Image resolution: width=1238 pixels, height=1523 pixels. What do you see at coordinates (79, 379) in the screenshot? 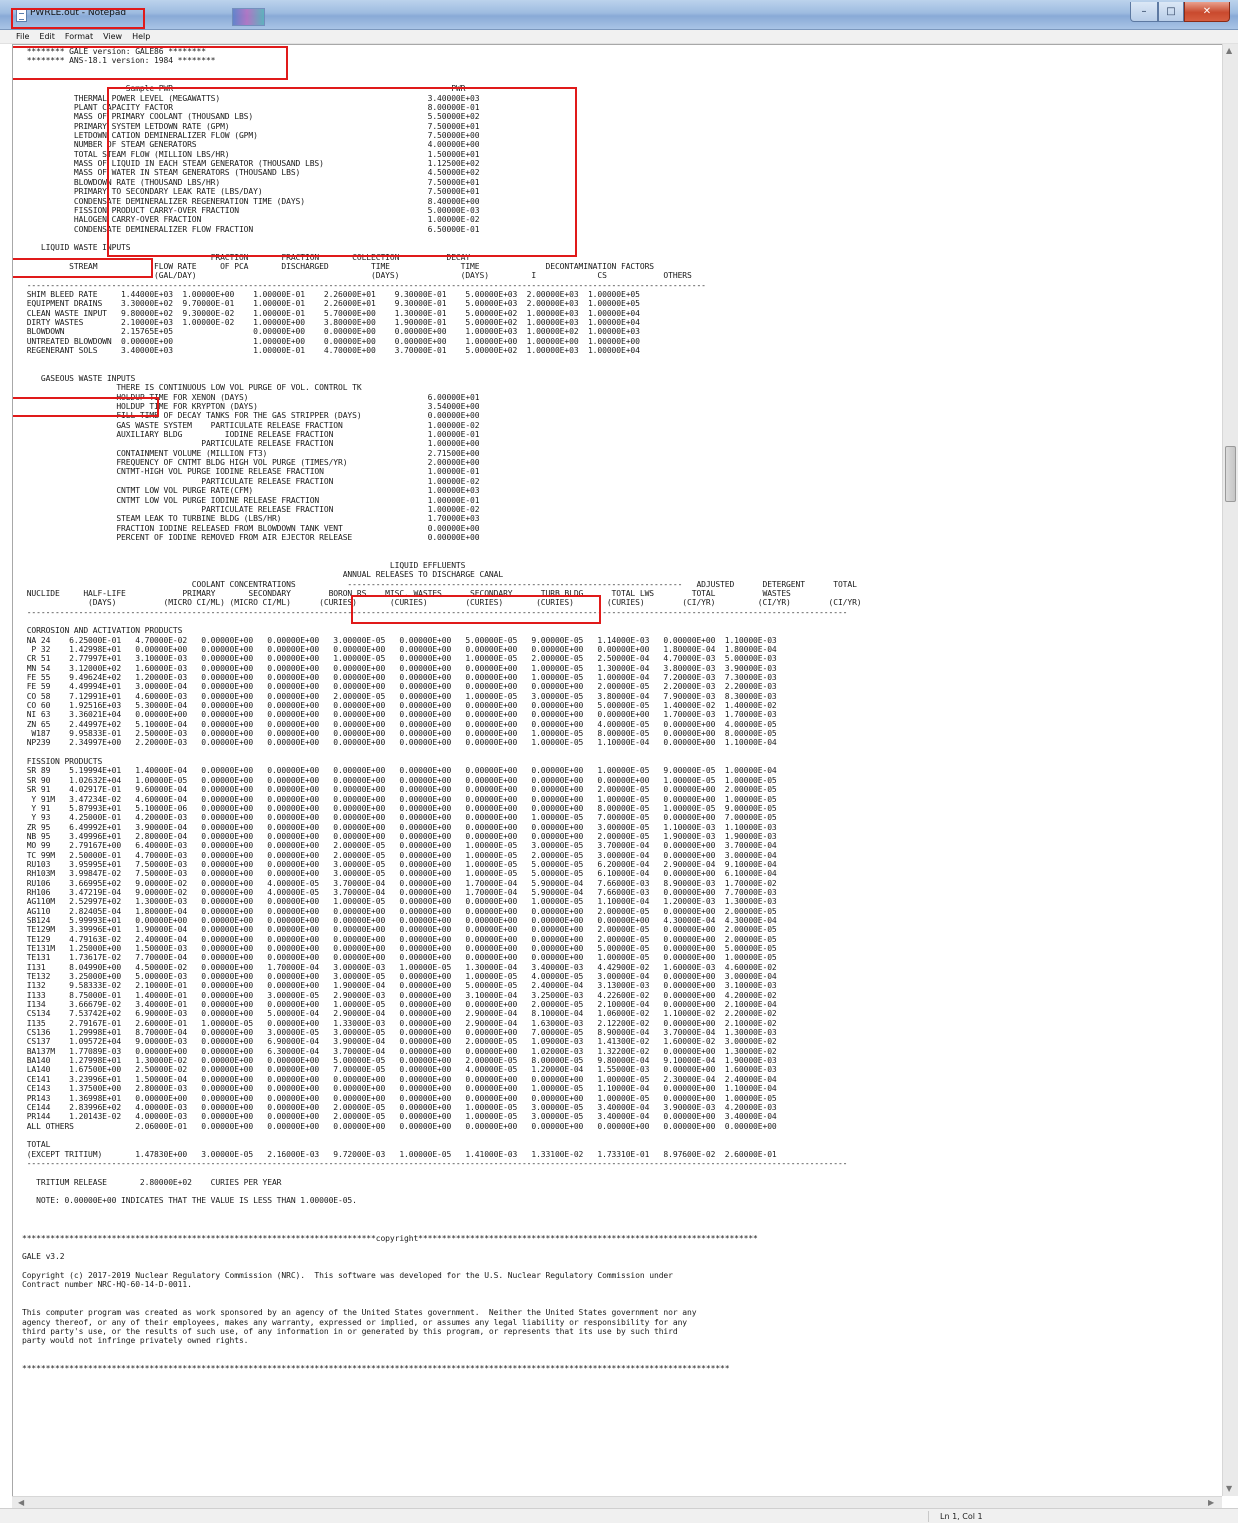
I see `document-line: GASEOUS WASTE INPUTS` at bounding box center [79, 379].